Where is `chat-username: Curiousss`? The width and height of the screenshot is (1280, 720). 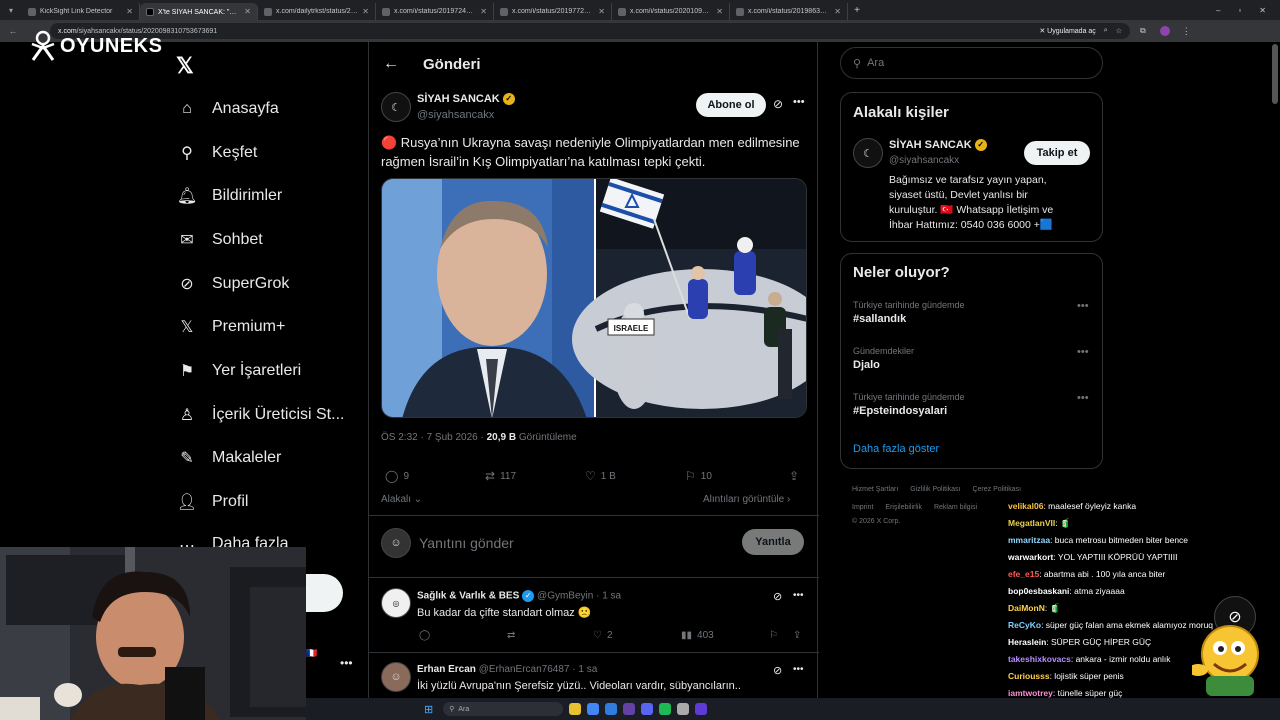
chat-username: Curiousss is located at coordinates (1029, 676).